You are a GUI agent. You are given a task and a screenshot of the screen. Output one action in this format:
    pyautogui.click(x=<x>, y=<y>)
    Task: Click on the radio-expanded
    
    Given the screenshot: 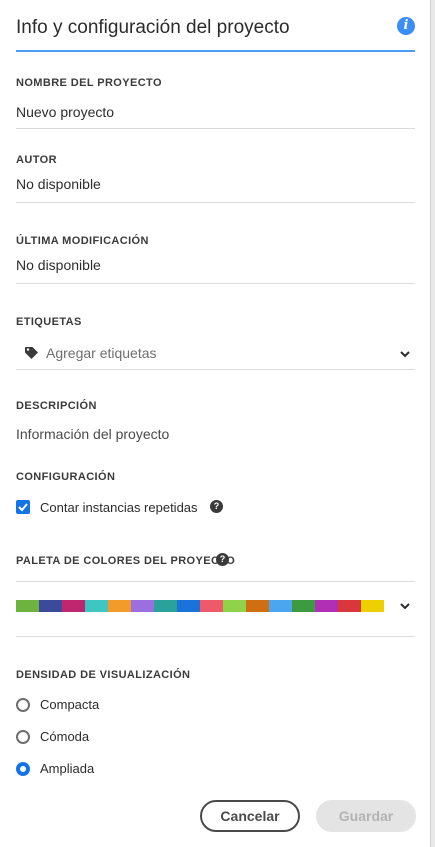 What is the action you would take?
    pyautogui.click(x=23, y=769)
    